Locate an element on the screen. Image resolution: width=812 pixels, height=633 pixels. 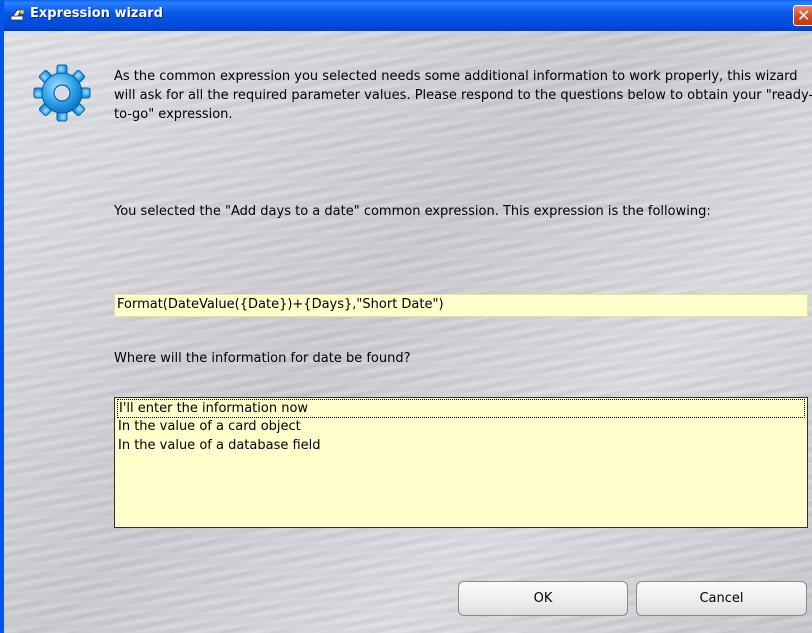
close-button: ✕ is located at coordinates (802, 15).